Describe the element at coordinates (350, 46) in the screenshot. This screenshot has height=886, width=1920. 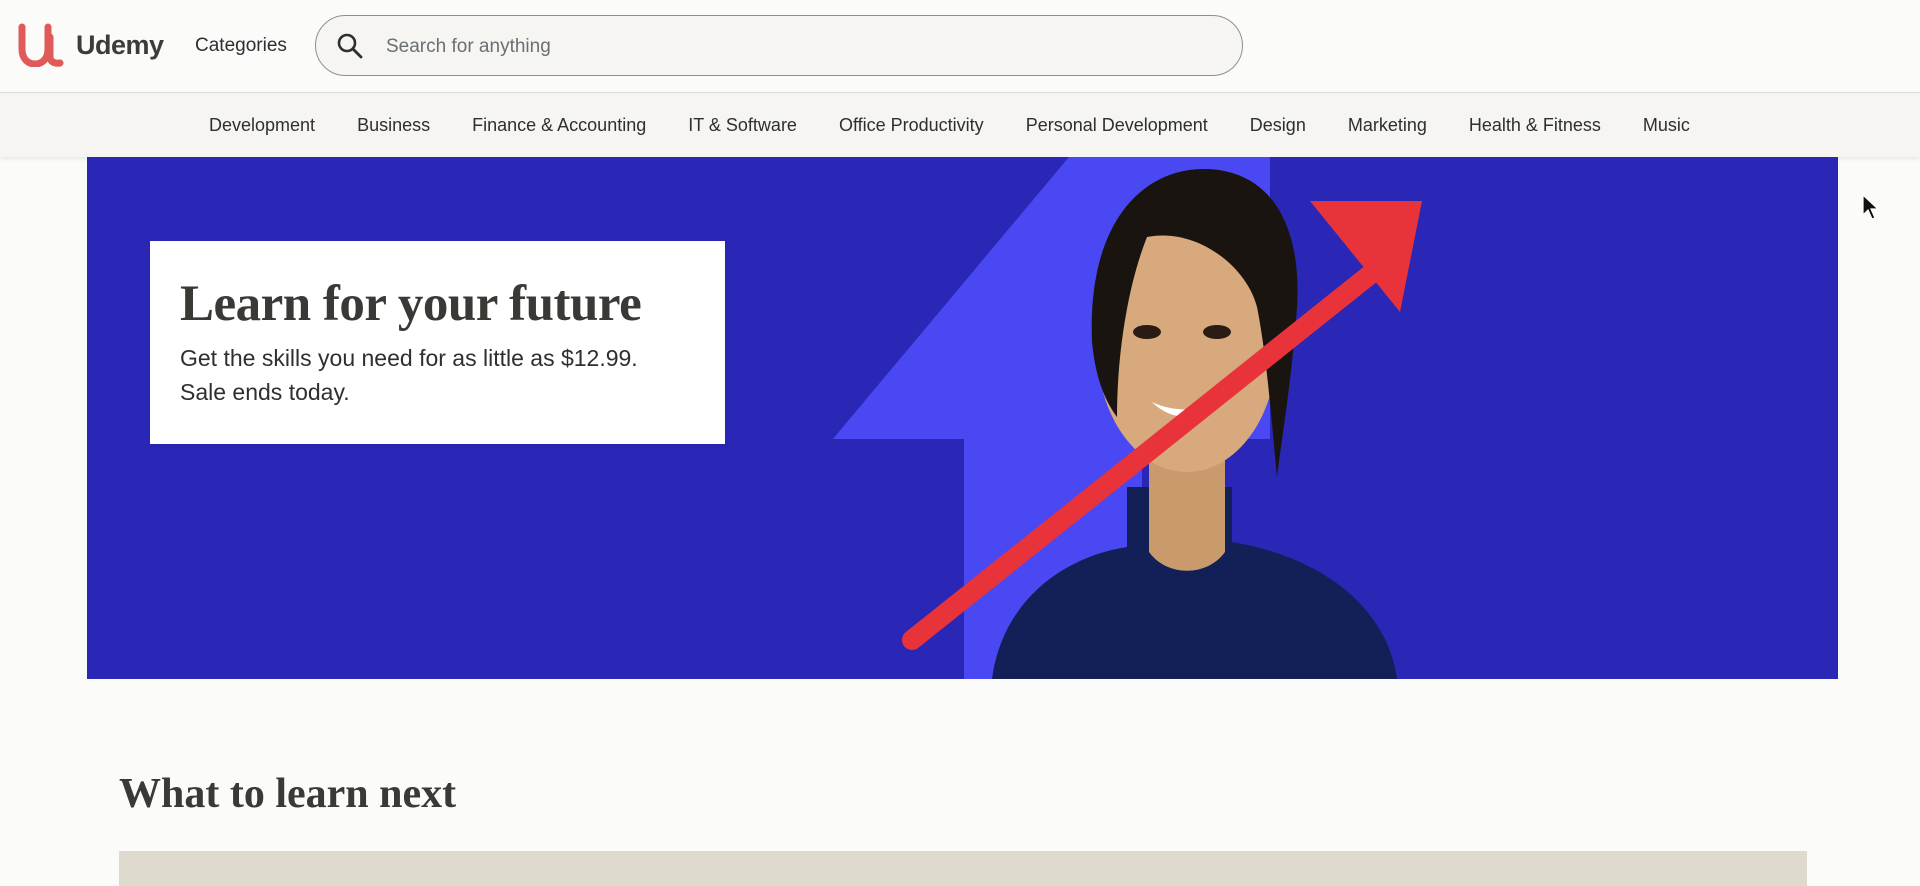
I see `search-icon` at that location.